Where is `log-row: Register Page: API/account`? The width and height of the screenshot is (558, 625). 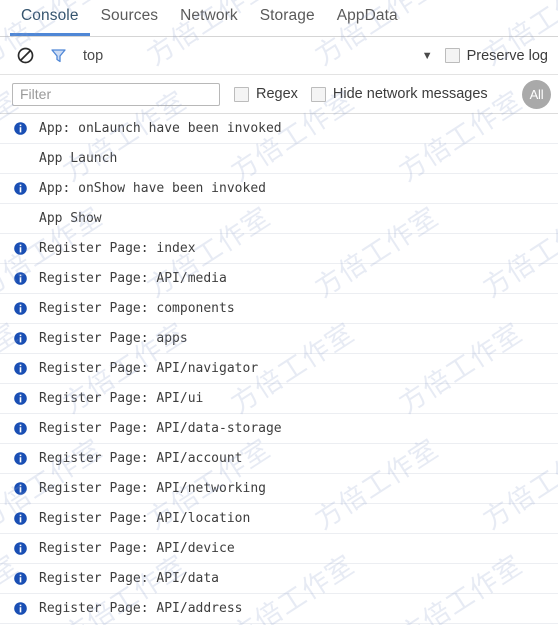 log-row: Register Page: API/account is located at coordinates (279, 459).